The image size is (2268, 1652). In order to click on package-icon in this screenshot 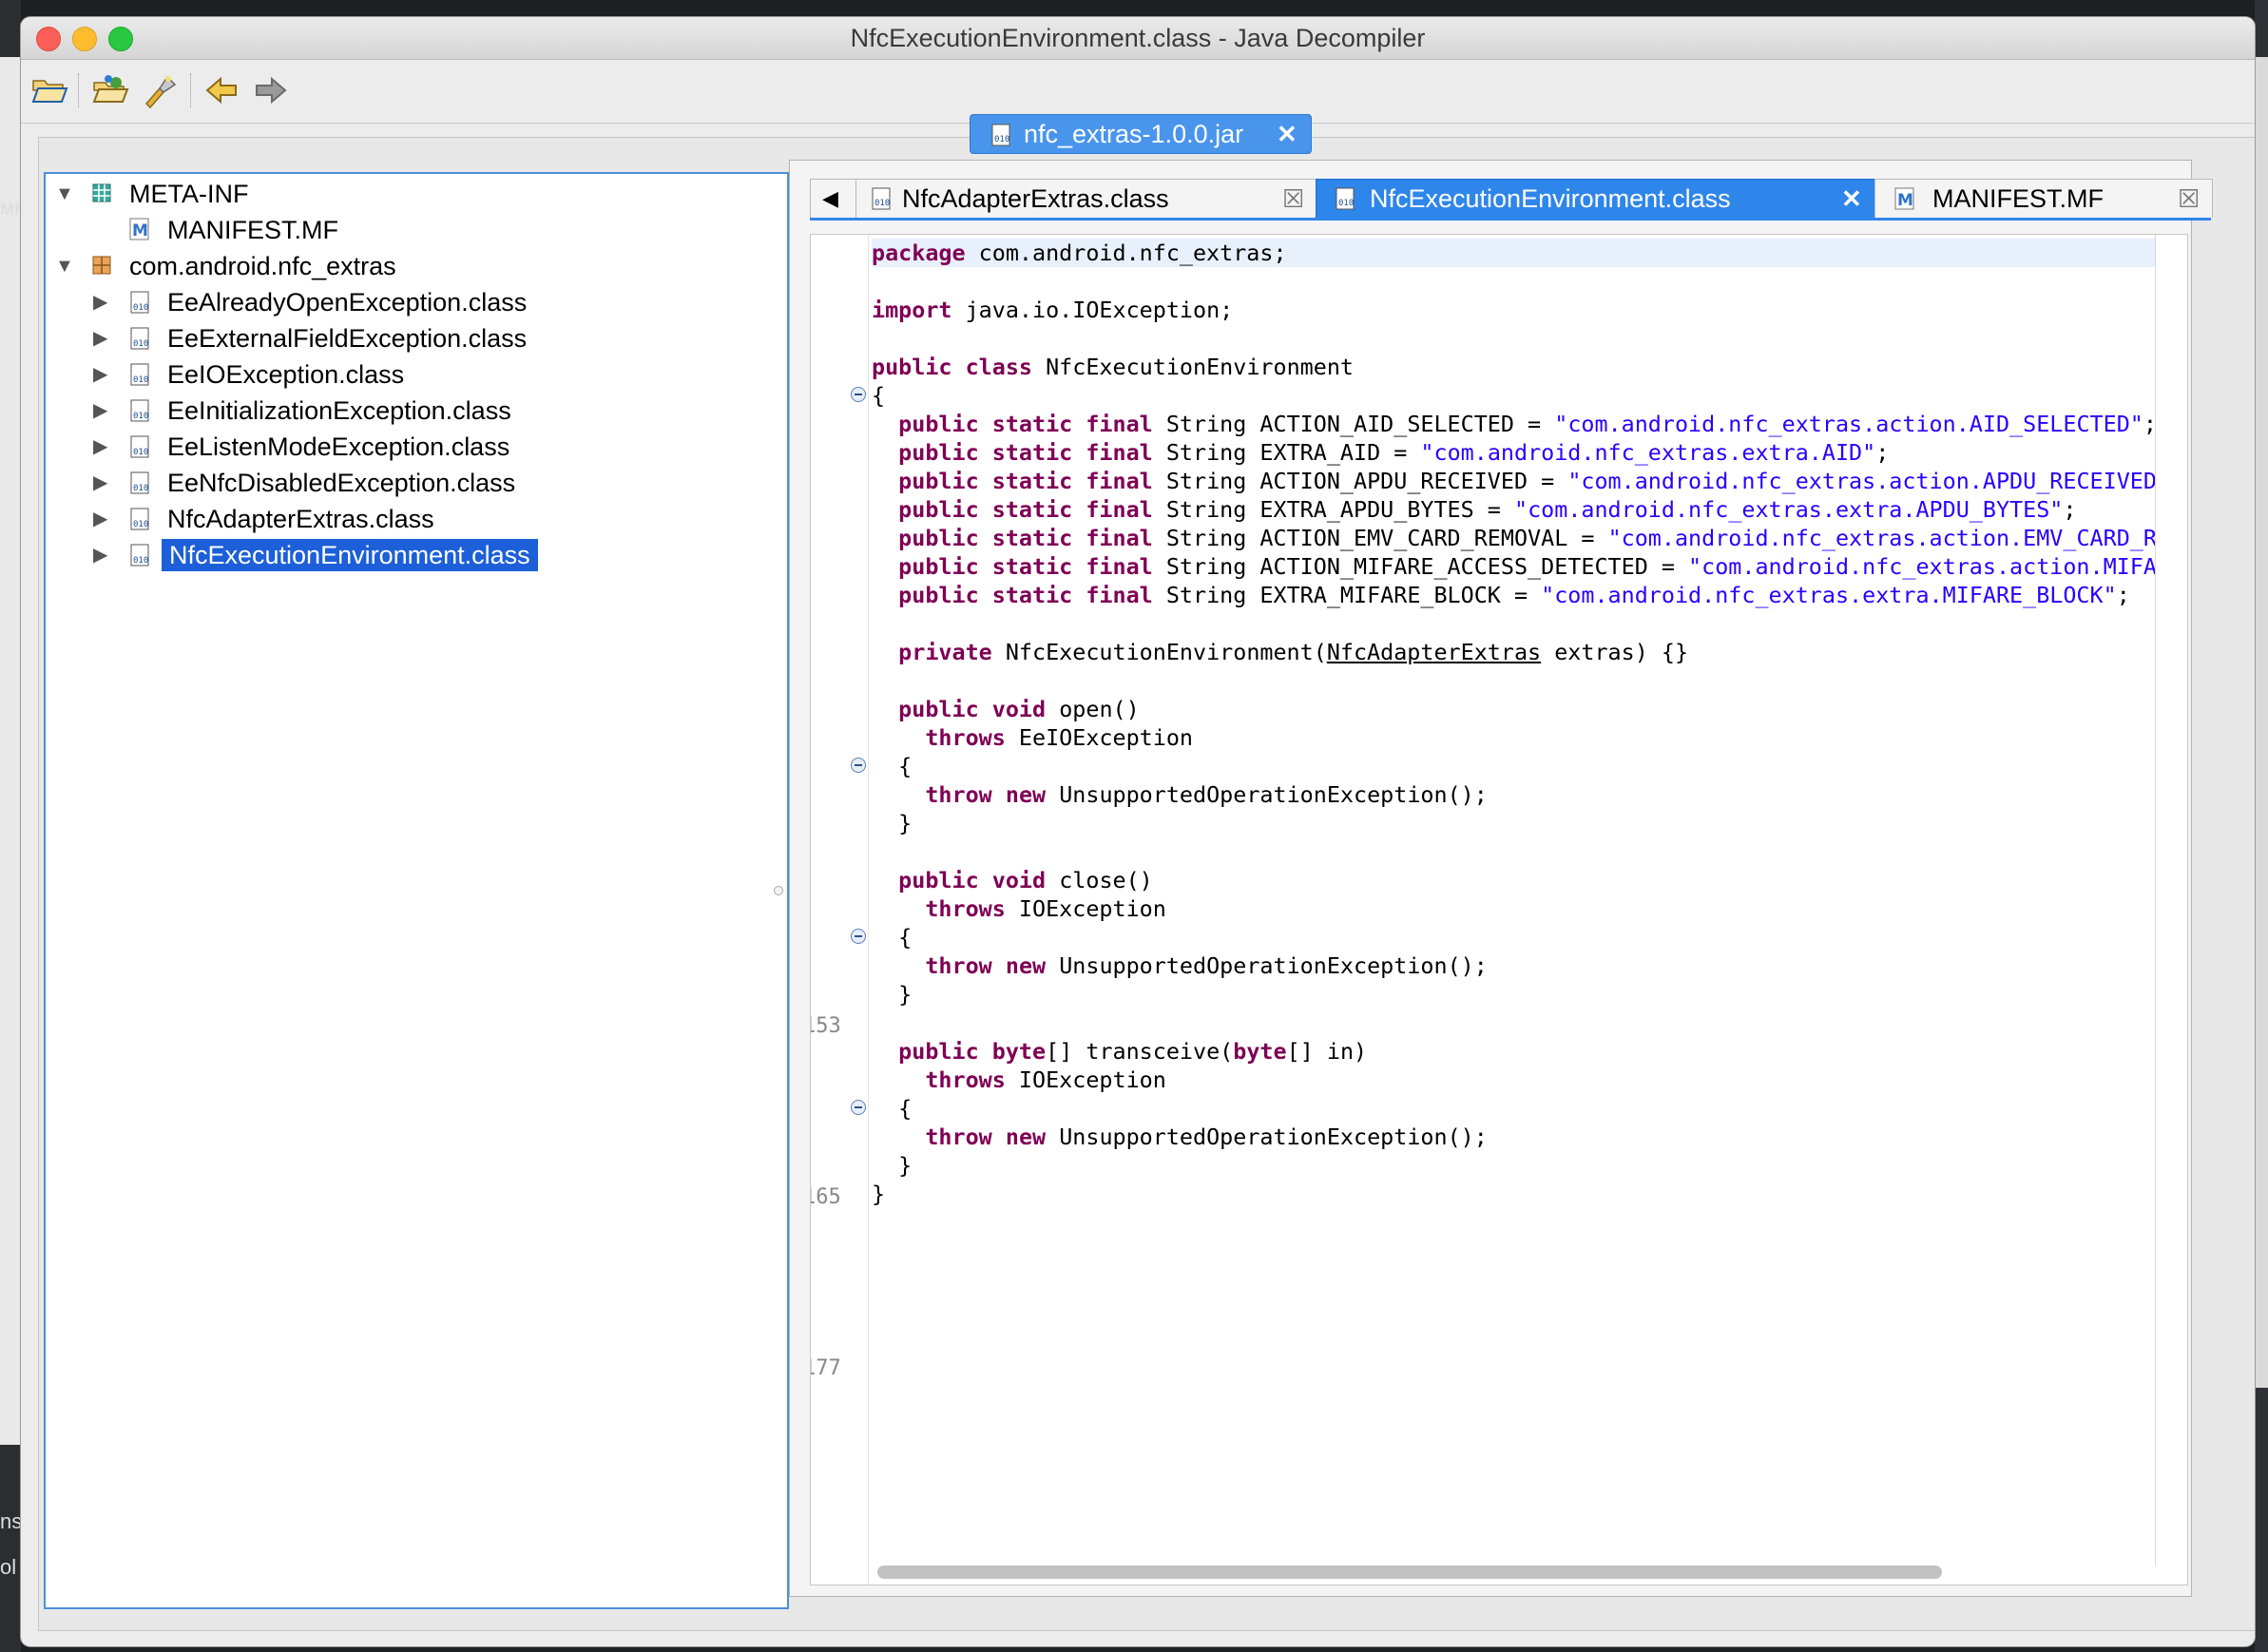, I will do `click(101, 265)`.